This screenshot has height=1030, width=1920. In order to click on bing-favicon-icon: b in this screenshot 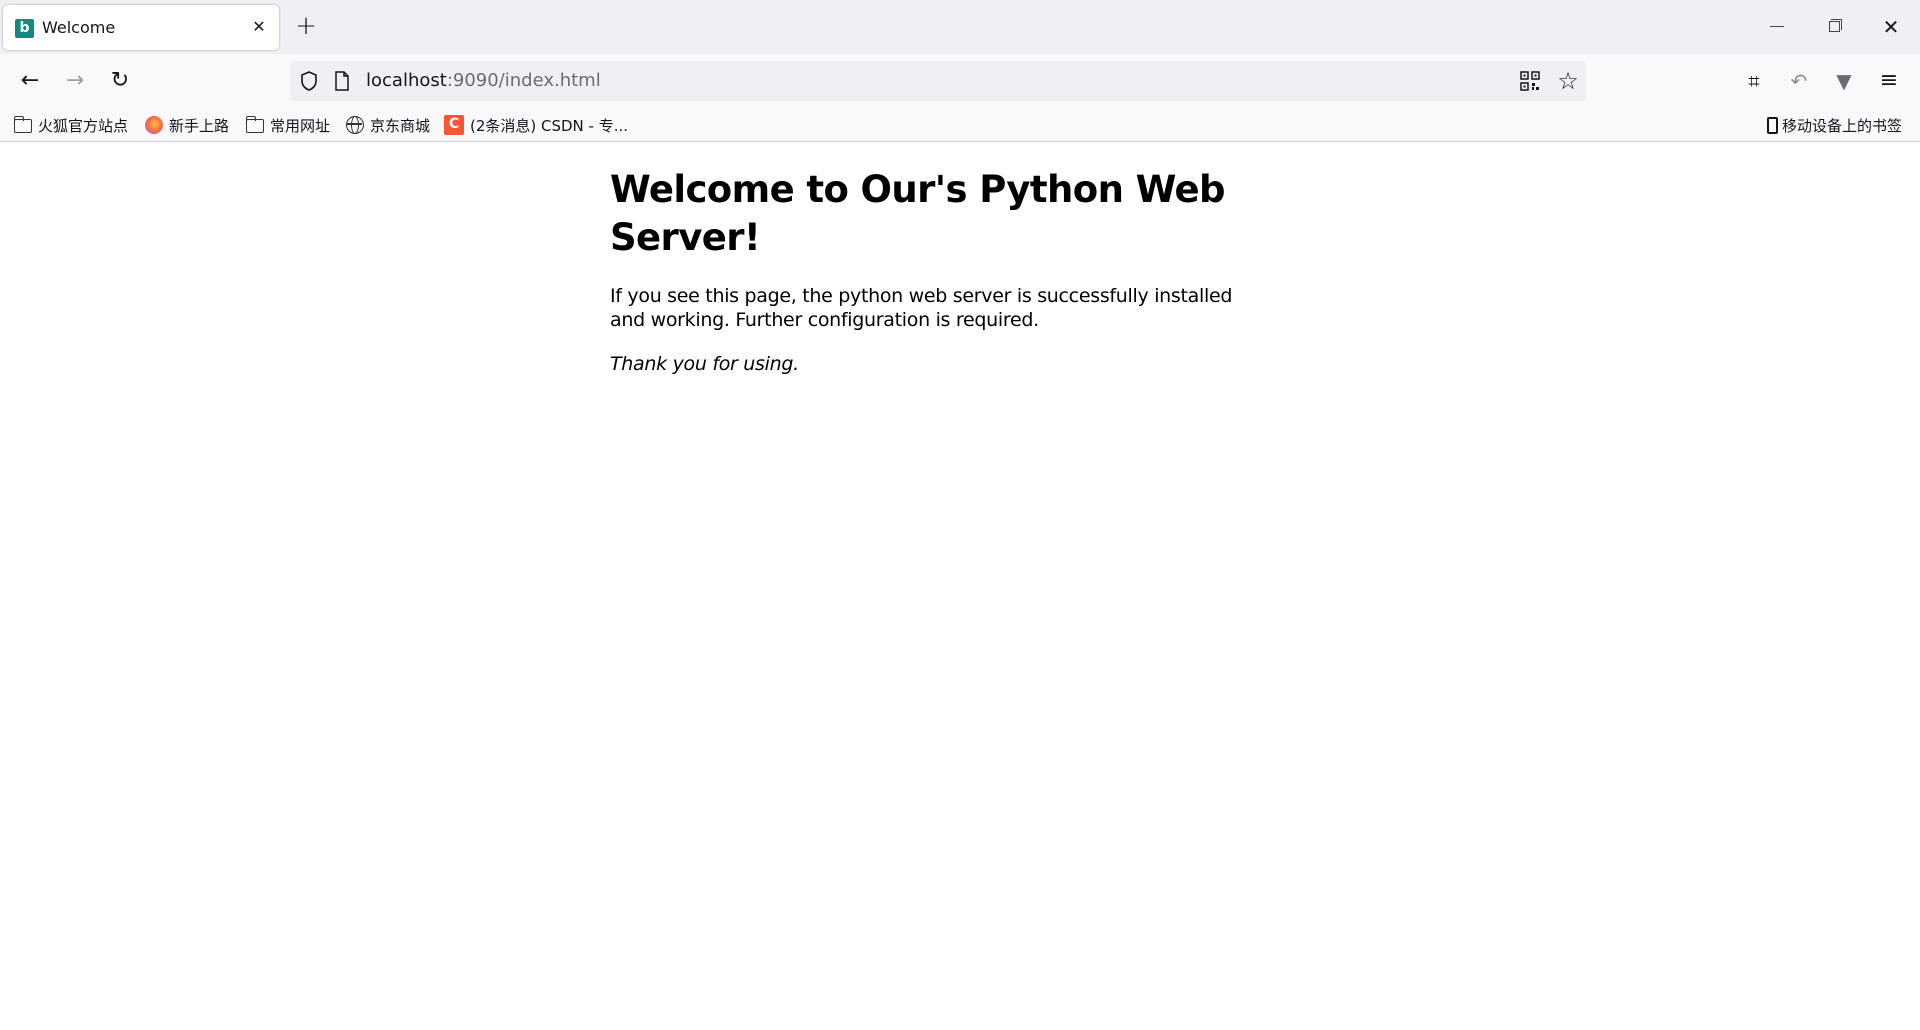, I will do `click(24, 28)`.